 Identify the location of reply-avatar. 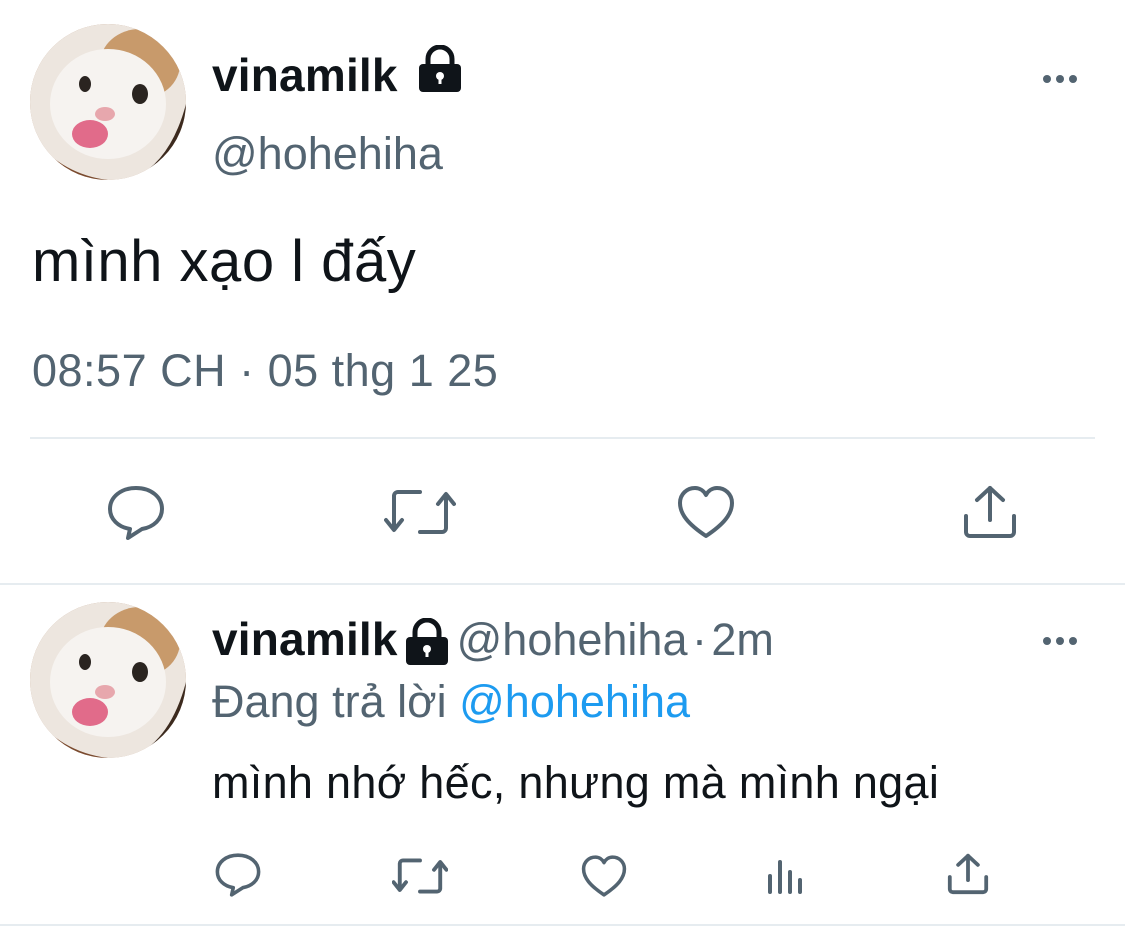
(108, 680).